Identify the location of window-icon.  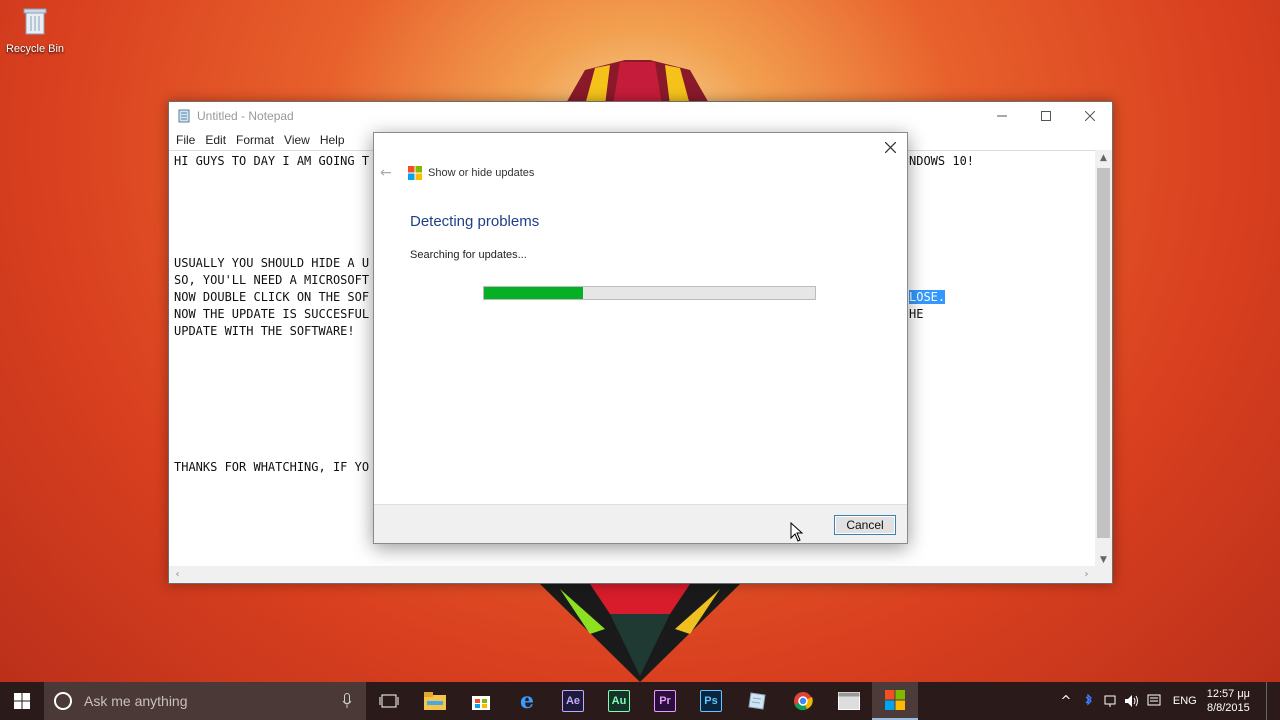
(849, 701).